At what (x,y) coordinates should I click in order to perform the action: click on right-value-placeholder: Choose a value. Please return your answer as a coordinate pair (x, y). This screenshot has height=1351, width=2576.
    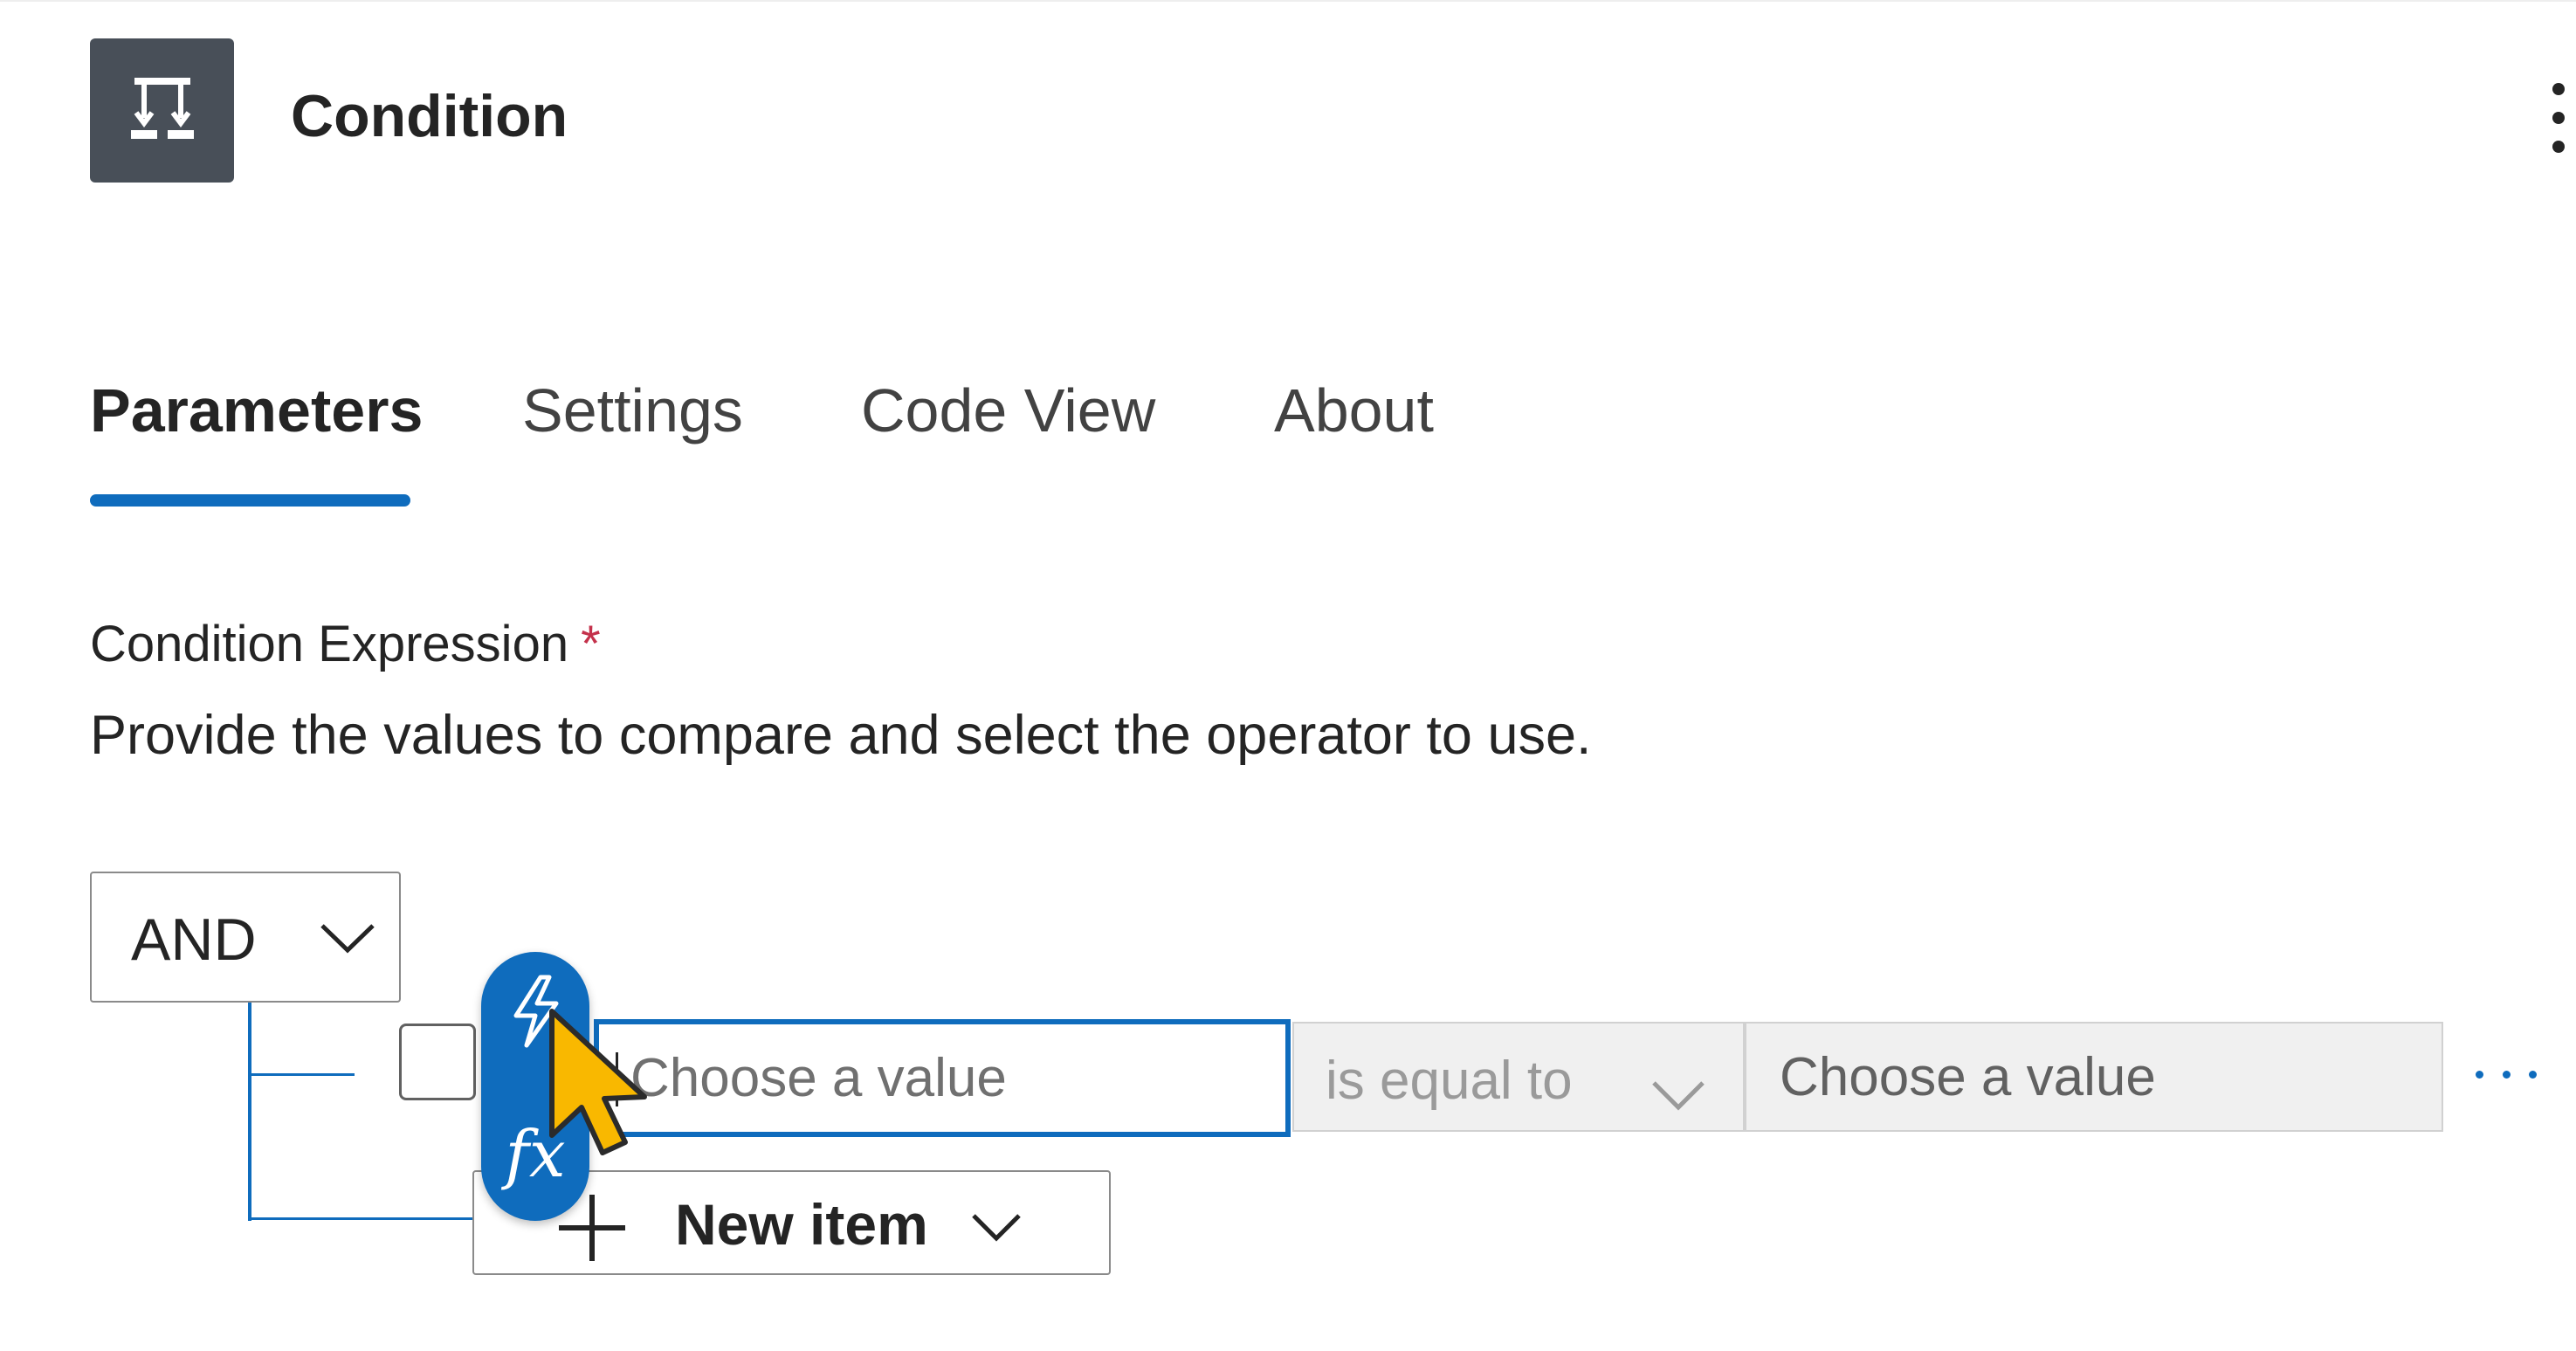
    Looking at the image, I should click on (1968, 1077).